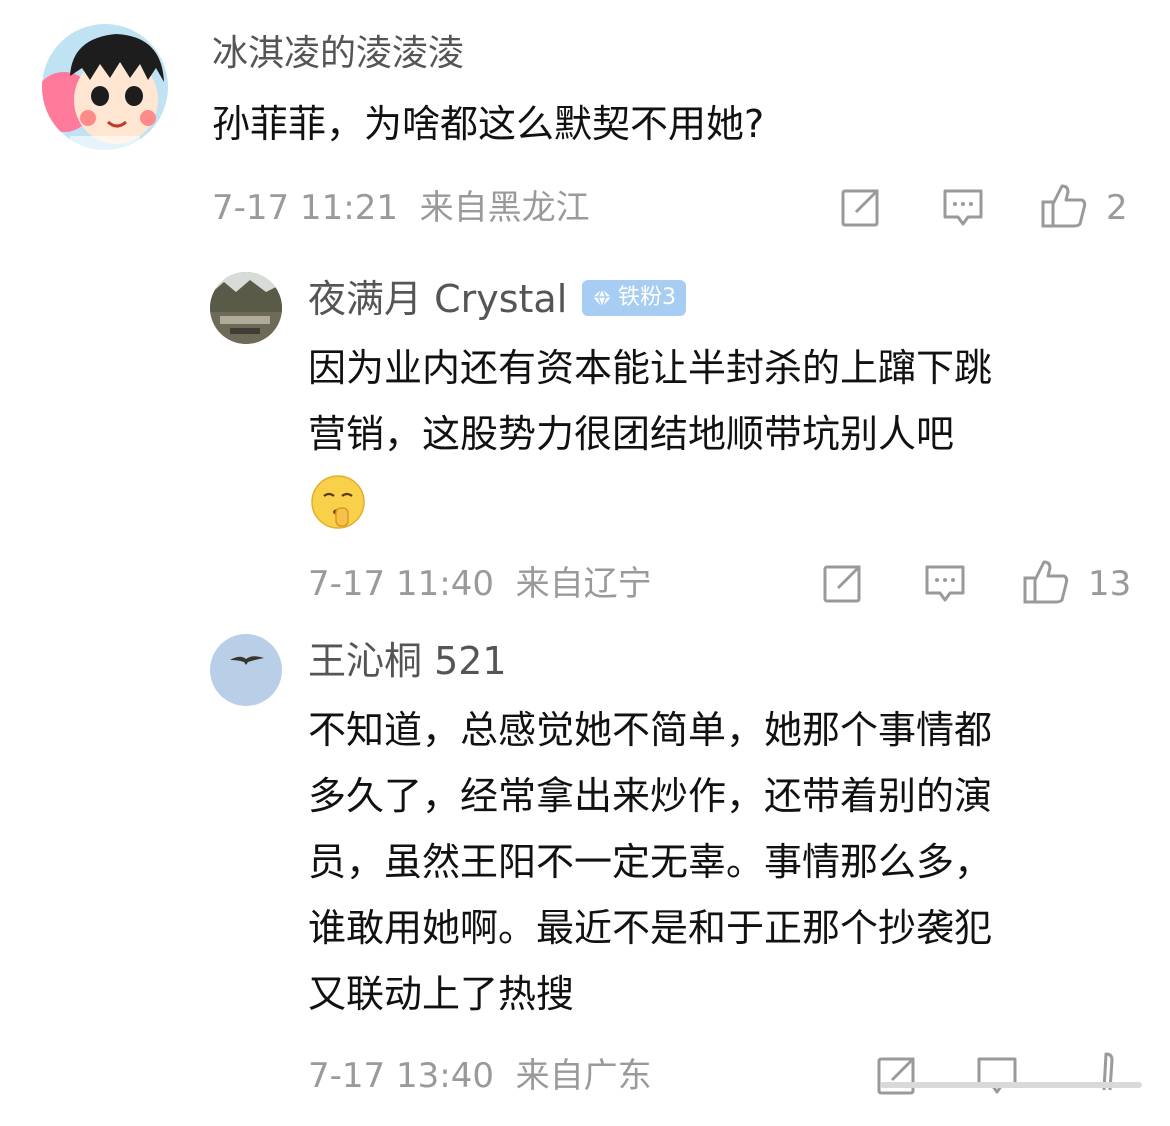 The image size is (1170, 1126). I want to click on comment-text-line: 谁敢用她啊。最近不是和于正那个抄袭犯, so click(650, 928).